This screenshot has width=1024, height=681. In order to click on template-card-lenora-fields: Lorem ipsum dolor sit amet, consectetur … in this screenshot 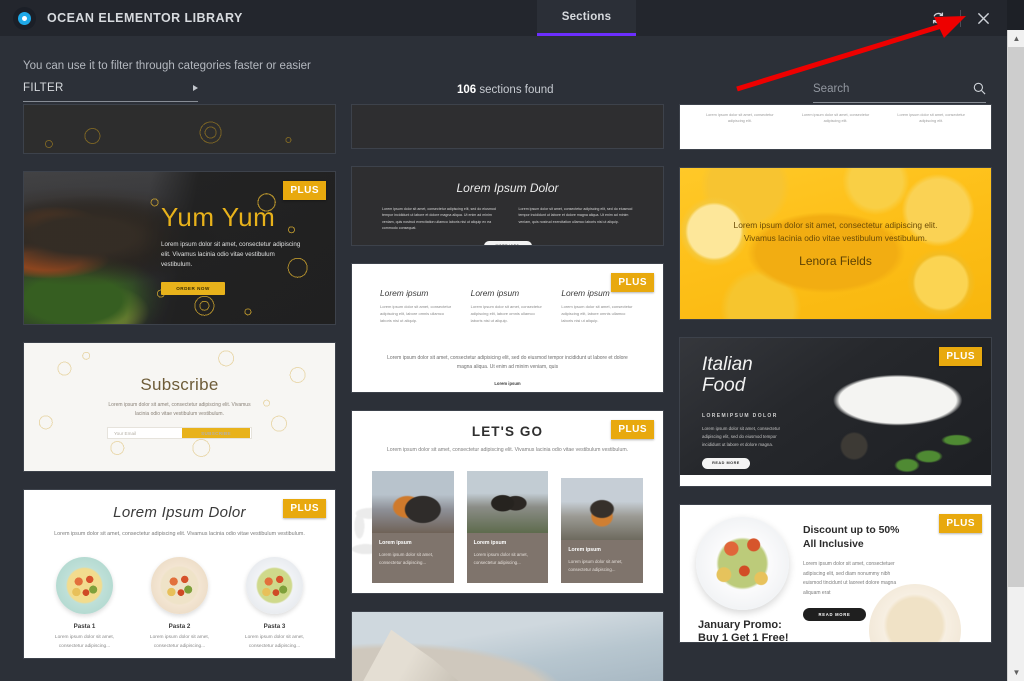, I will do `click(835, 243)`.